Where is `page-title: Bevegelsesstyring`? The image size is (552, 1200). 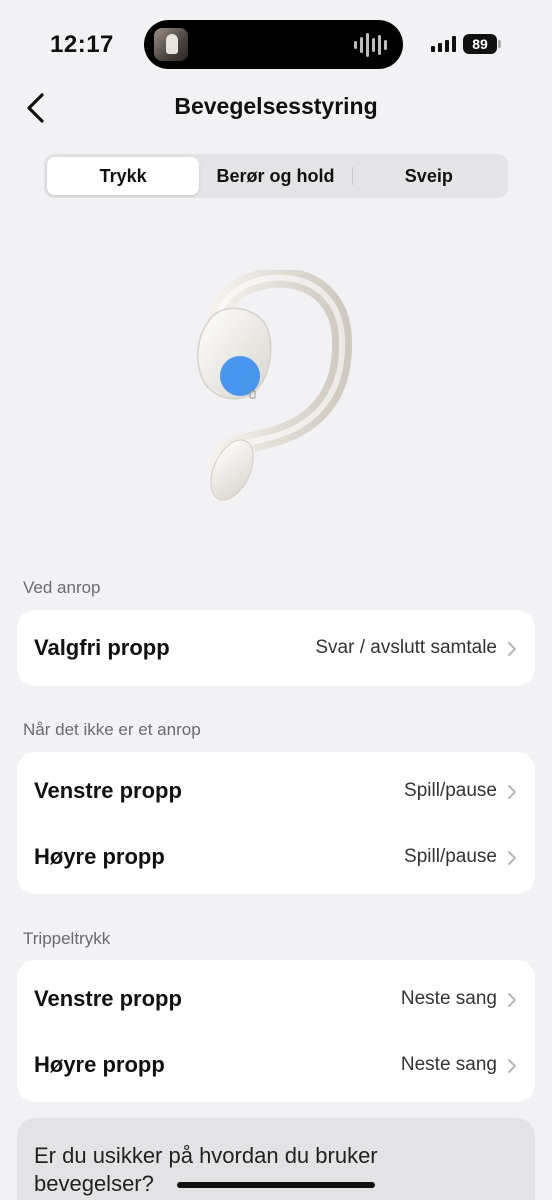 page-title: Bevegelsesstyring is located at coordinates (276, 106).